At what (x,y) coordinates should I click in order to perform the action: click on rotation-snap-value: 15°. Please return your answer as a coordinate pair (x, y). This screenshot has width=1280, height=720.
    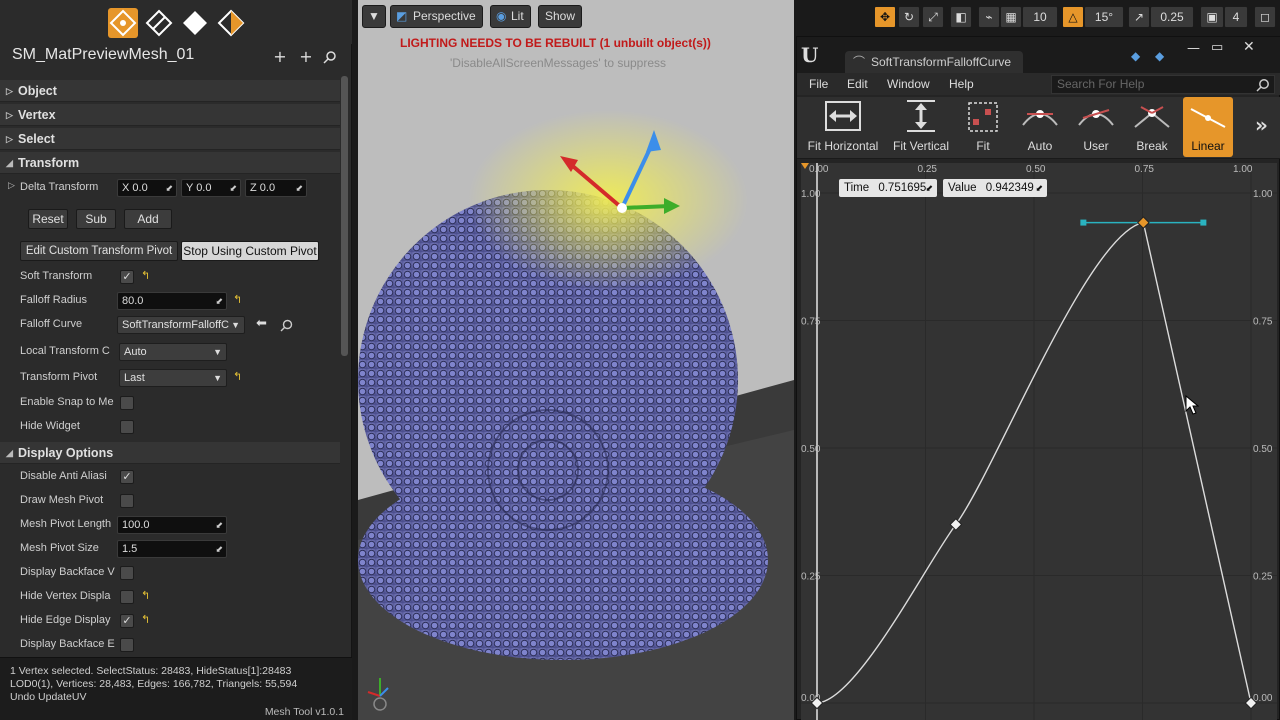
    Looking at the image, I should click on (1104, 17).